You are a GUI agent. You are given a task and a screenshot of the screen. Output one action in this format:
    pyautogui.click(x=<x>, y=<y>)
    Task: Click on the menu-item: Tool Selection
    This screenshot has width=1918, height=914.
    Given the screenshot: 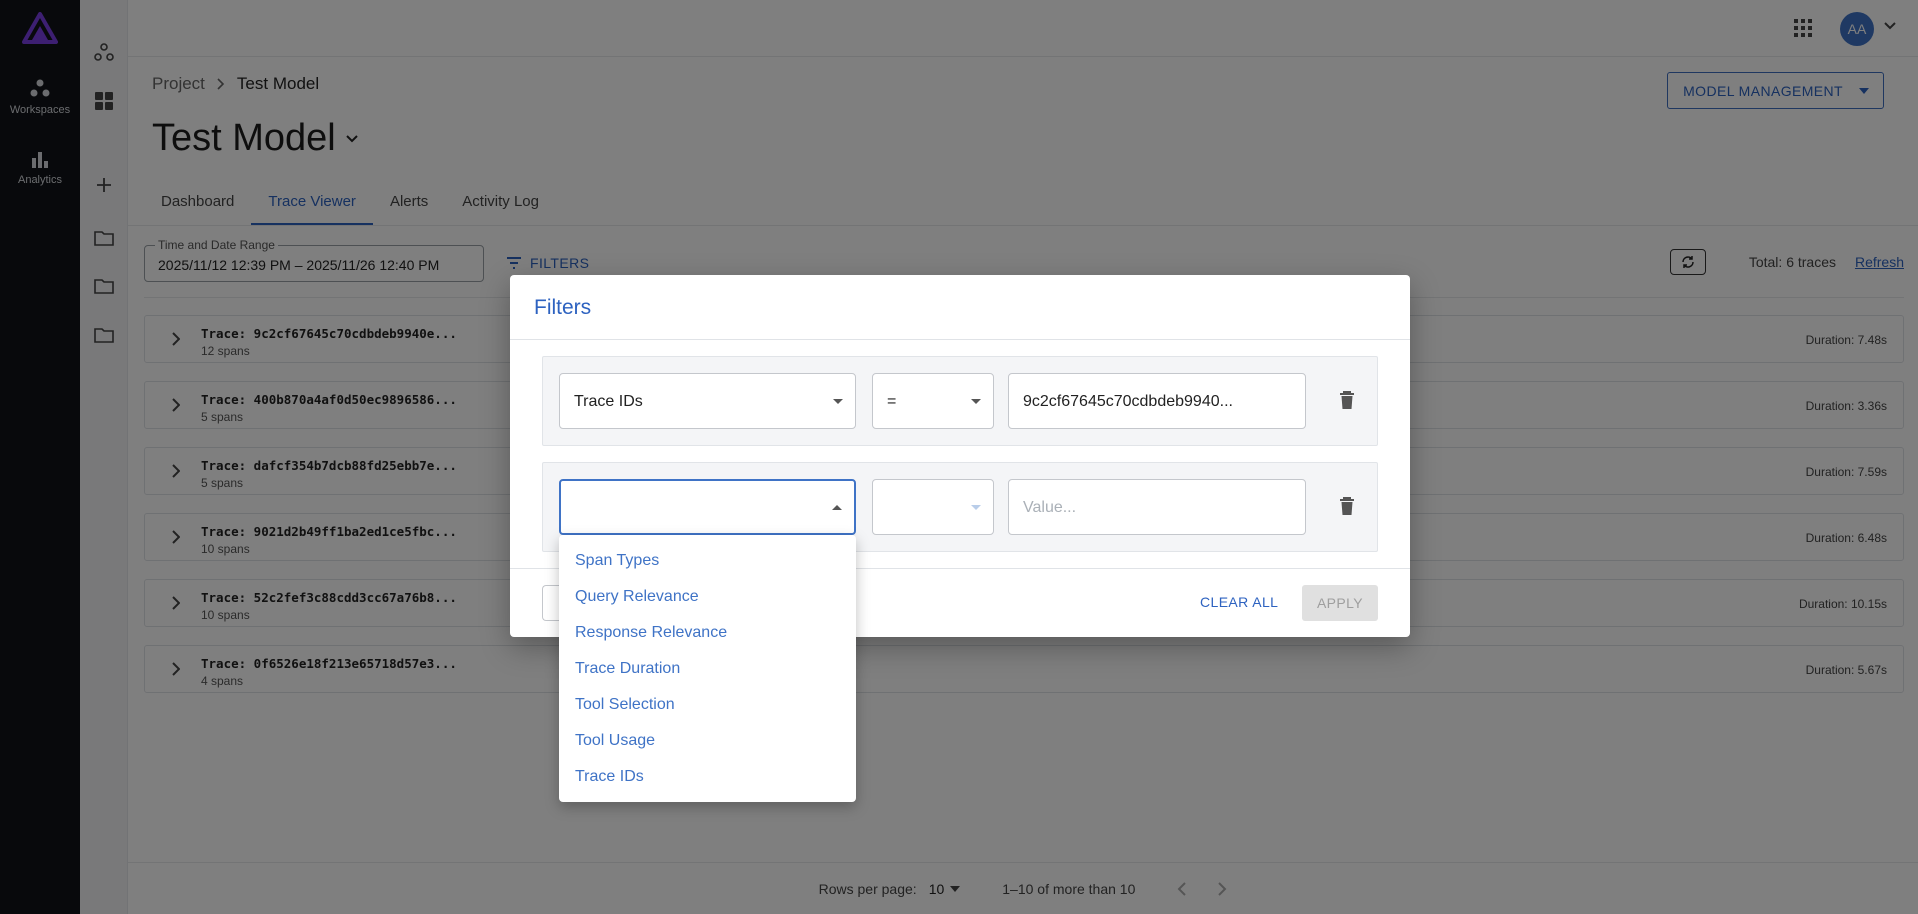 What is the action you would take?
    pyautogui.click(x=707, y=705)
    